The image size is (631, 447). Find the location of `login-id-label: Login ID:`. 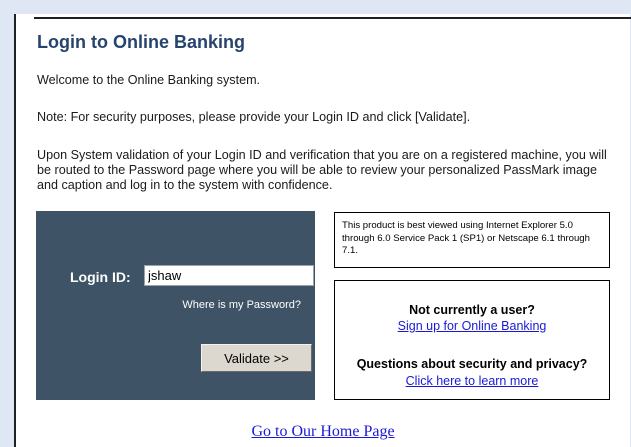

login-id-label: Login ID: is located at coordinates (100, 277).